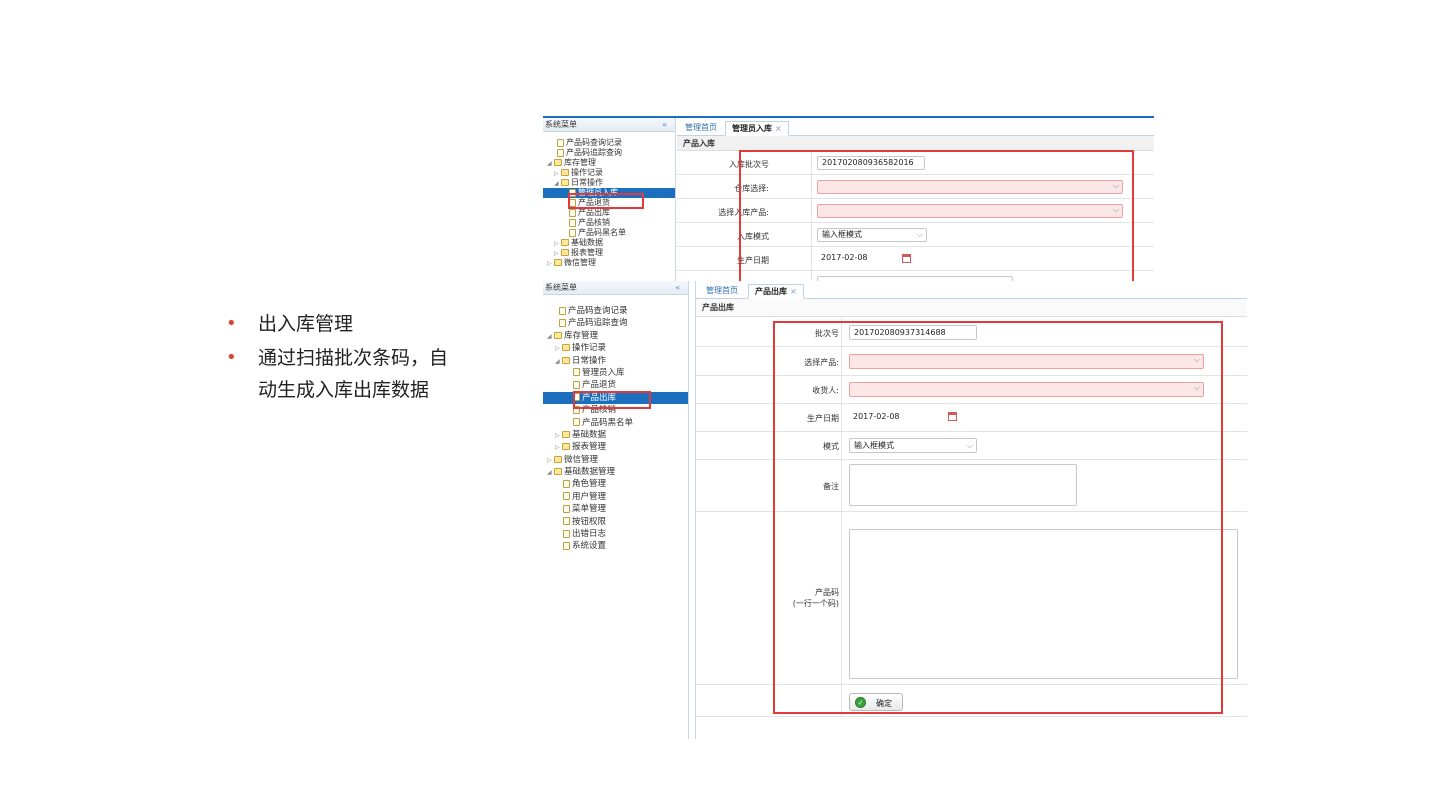  Describe the element at coordinates (609, 125) in the screenshot. I see `sidebar-header: 系统菜单 «` at that location.